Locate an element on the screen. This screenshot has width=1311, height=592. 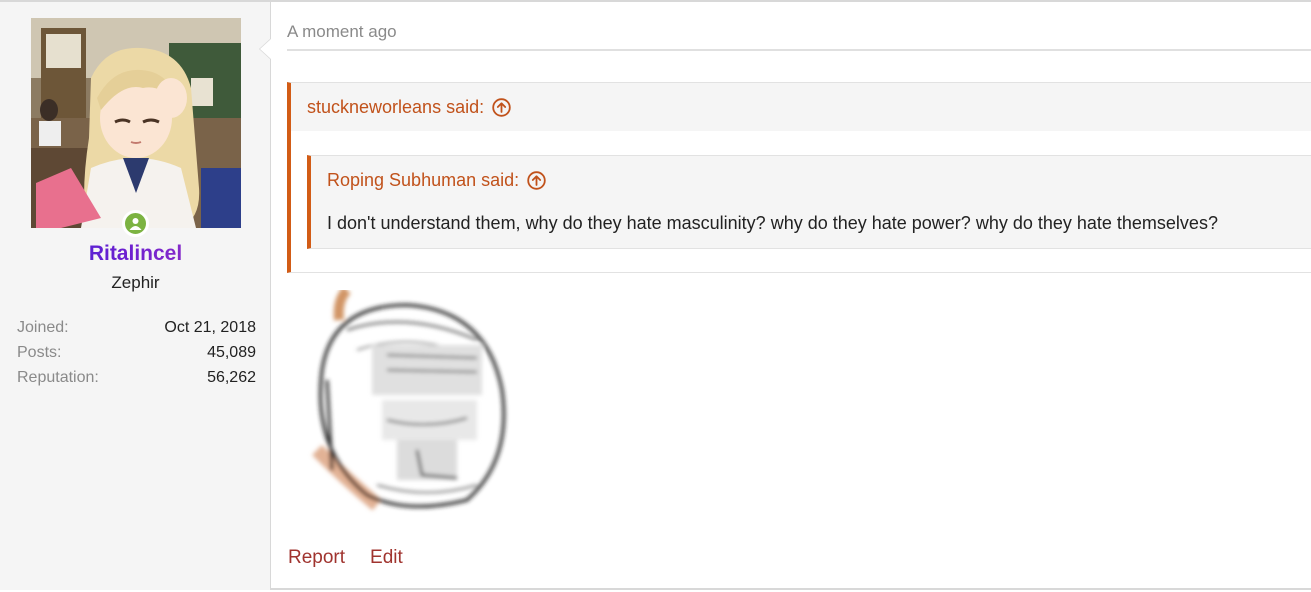
quote-author-label: stuckneworleans said: is located at coordinates (396, 107).